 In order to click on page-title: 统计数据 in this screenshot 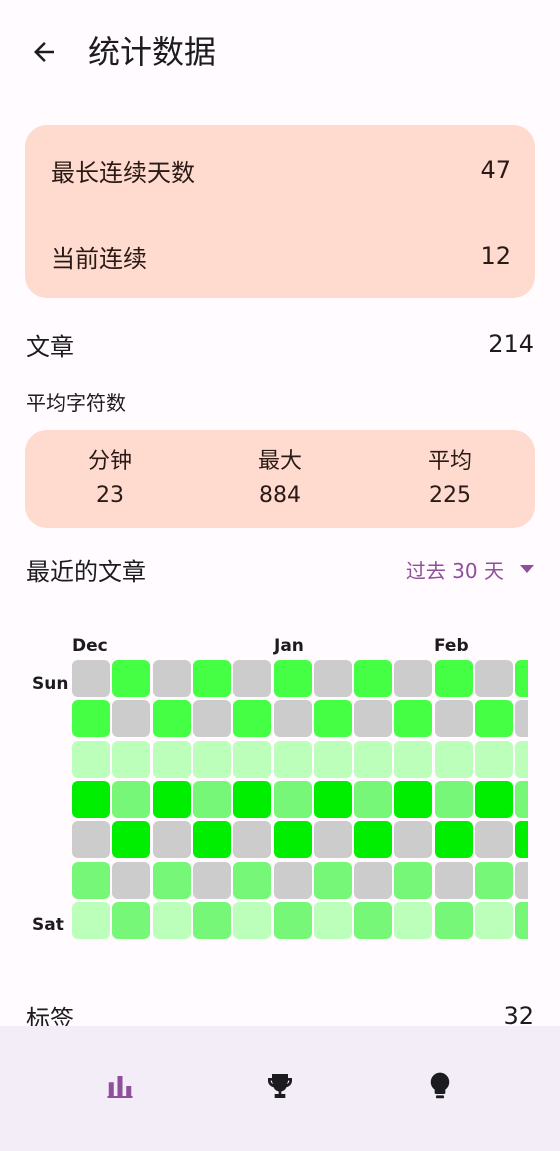, I will do `click(152, 52)`.